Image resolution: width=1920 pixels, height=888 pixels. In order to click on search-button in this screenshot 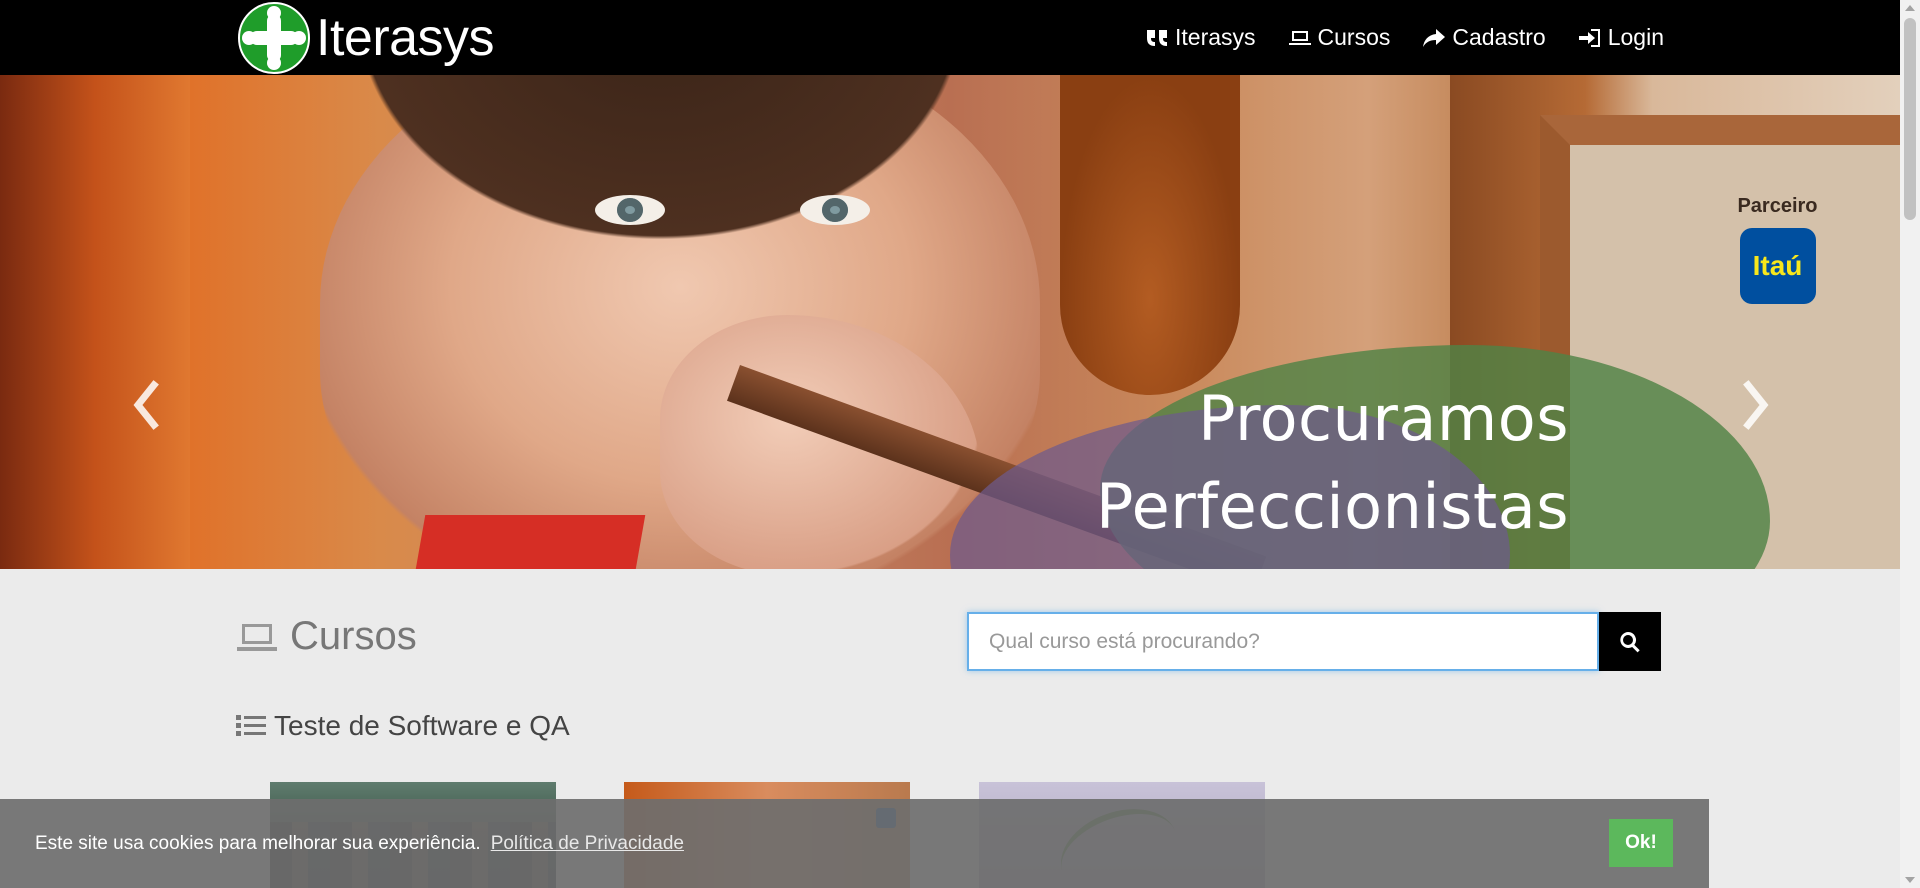, I will do `click(1630, 641)`.